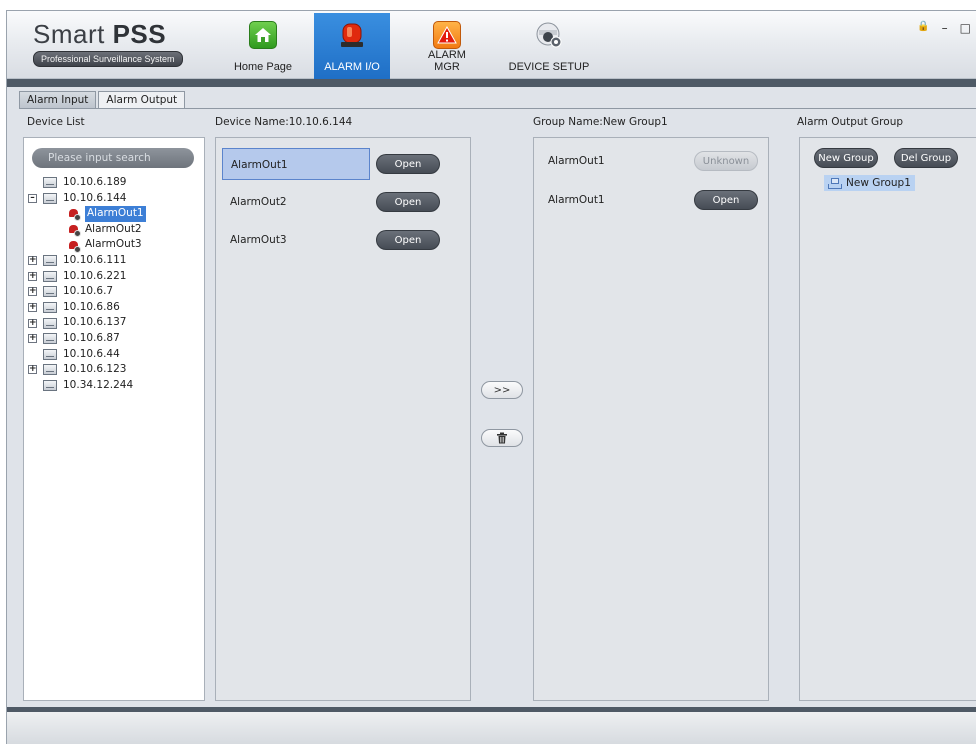 This screenshot has width=976, height=744. I want to click on minimize-icon: –, so click(945, 28).